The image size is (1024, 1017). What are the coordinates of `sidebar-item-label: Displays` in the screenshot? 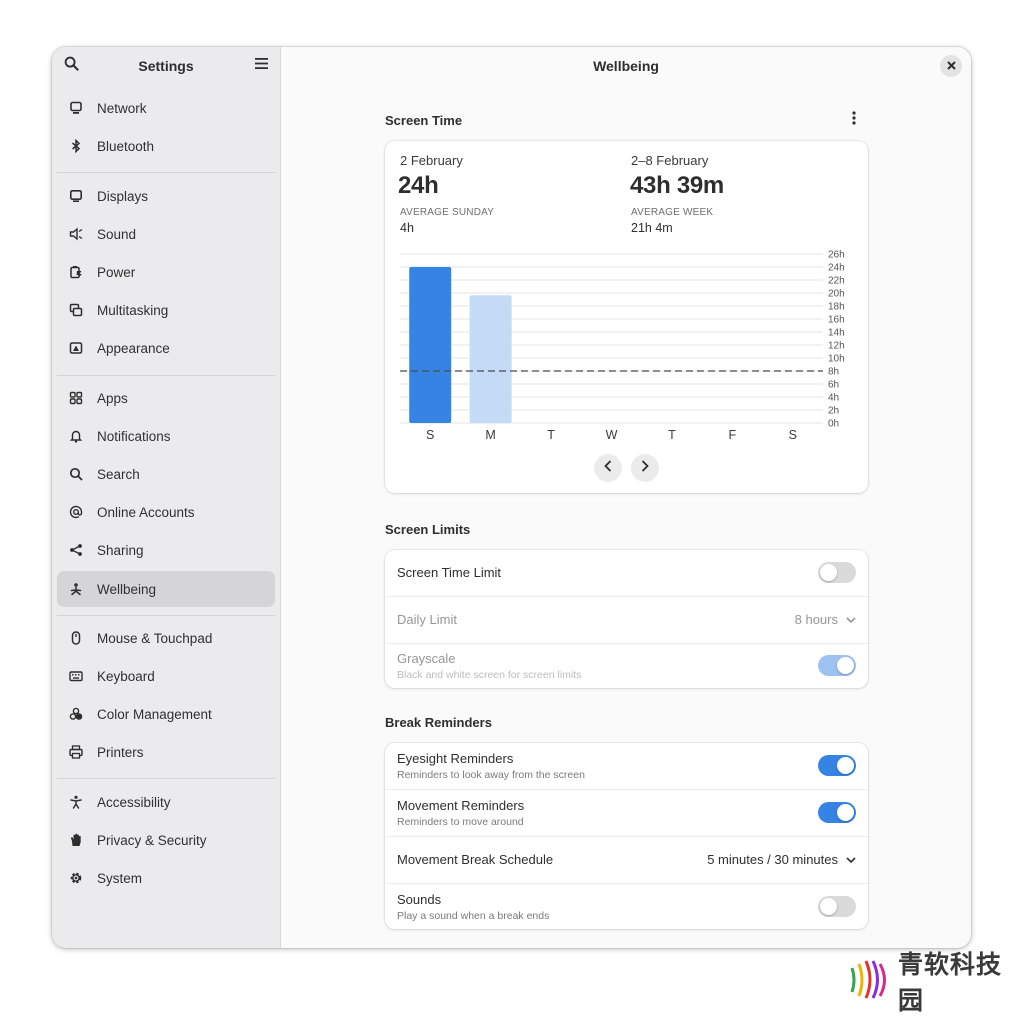 It's located at (123, 196).